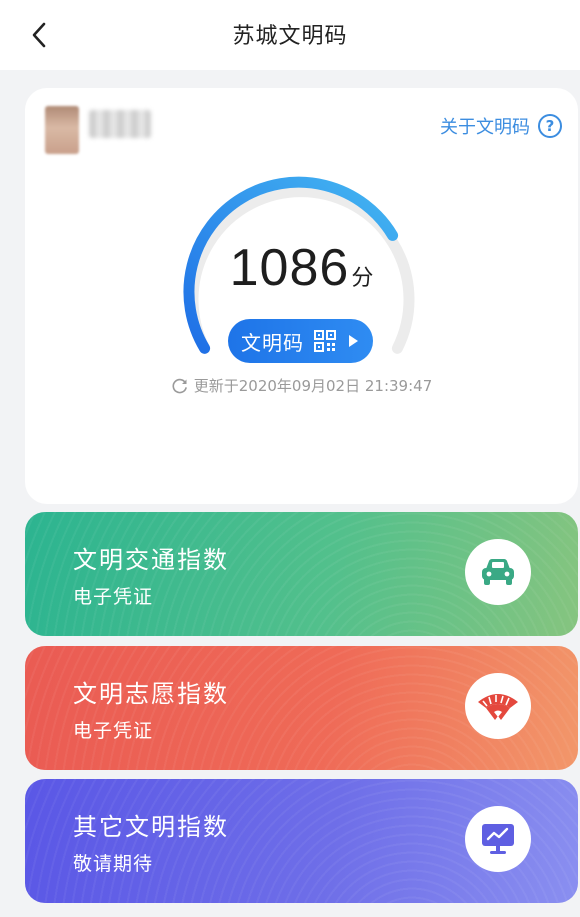 This screenshot has width=580, height=917. I want to click on card-title: 文明交通指数, so click(151, 560).